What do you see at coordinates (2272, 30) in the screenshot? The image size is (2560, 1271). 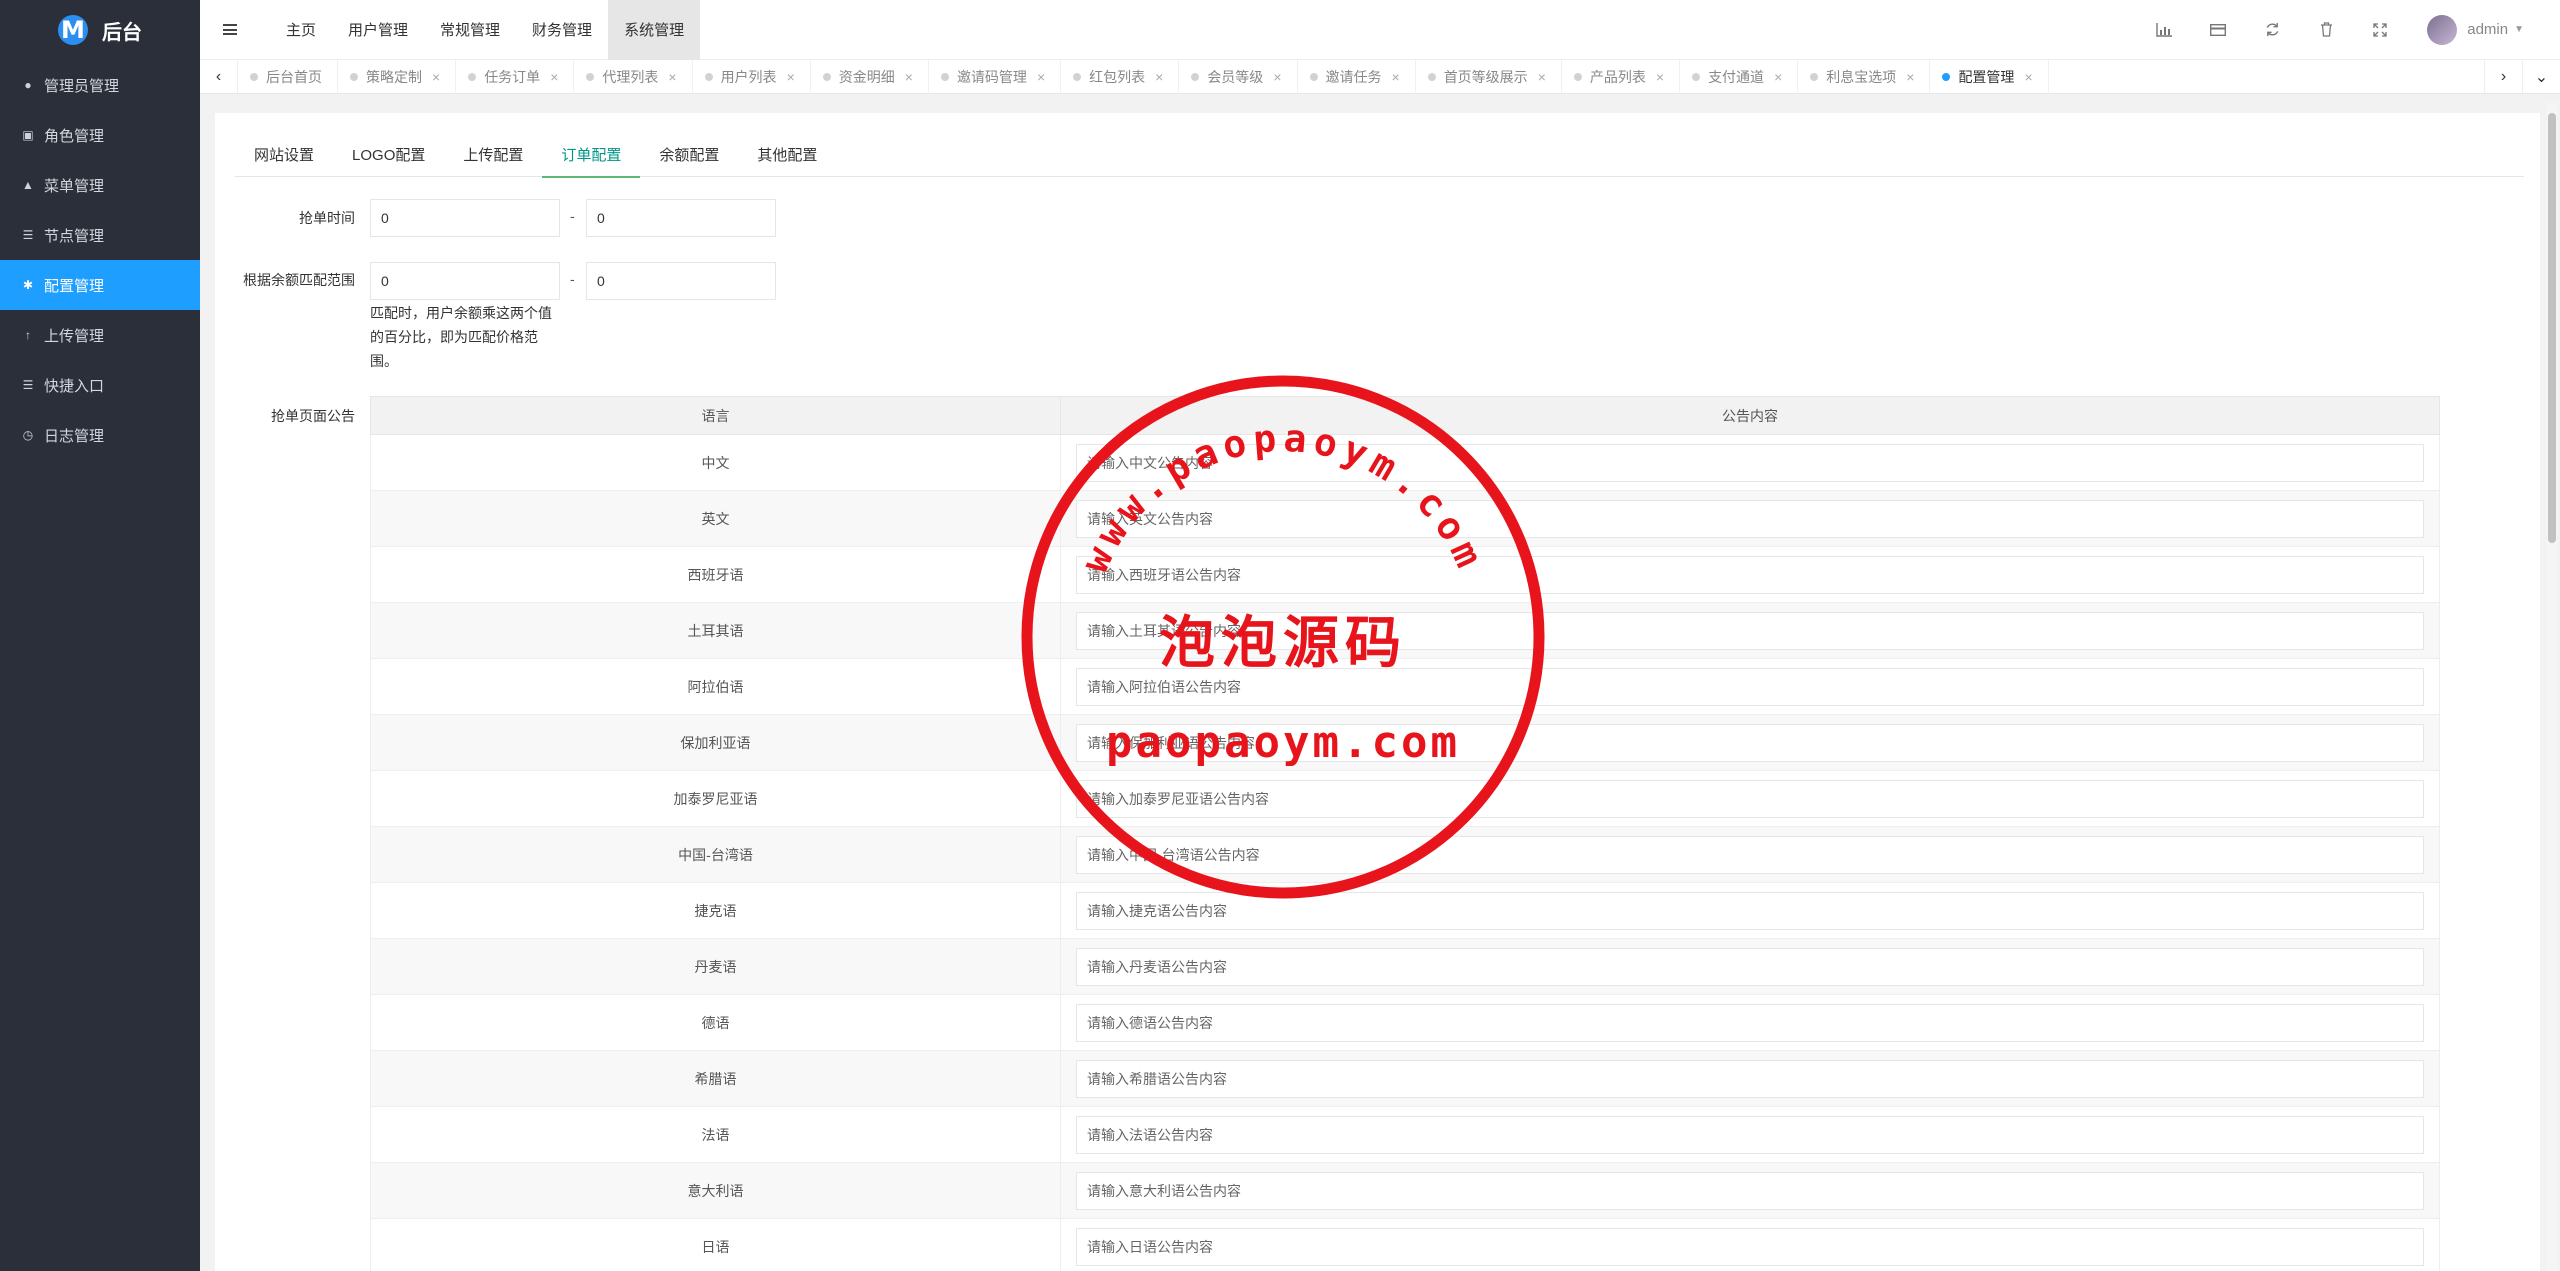 I see `refresh-icon` at bounding box center [2272, 30].